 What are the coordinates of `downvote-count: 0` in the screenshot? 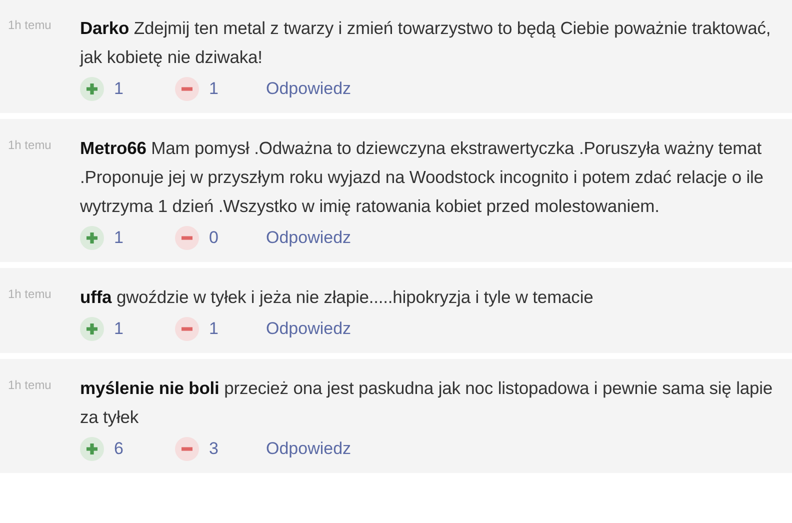 It's located at (214, 238).